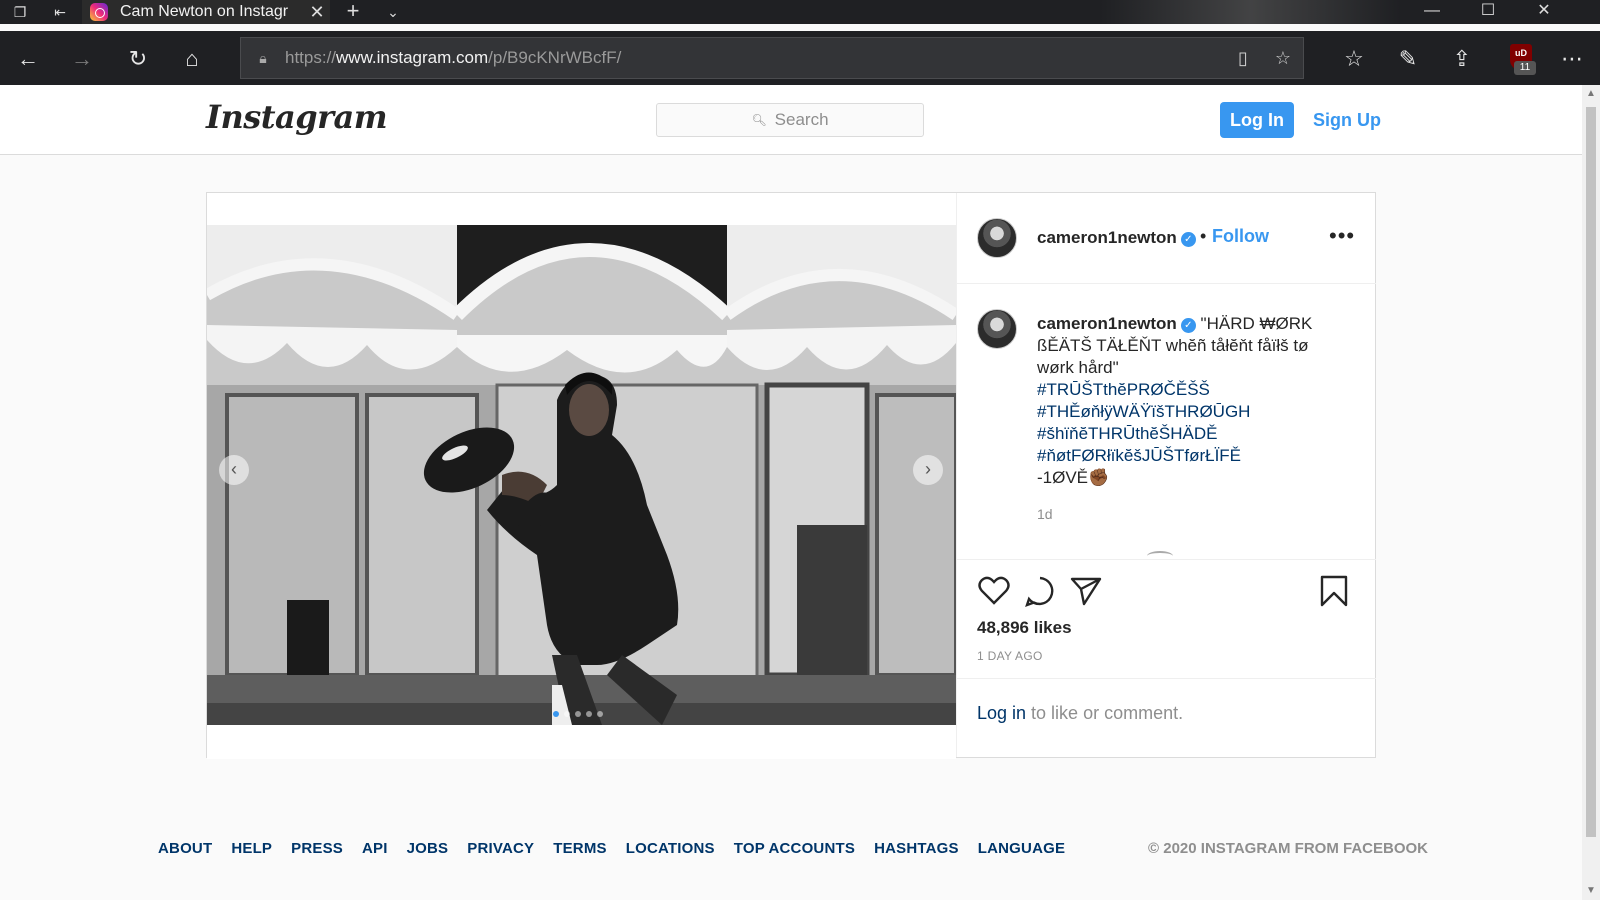  Describe the element at coordinates (185, 848) in the screenshot. I see `footer-link-about: ABOUT` at that location.